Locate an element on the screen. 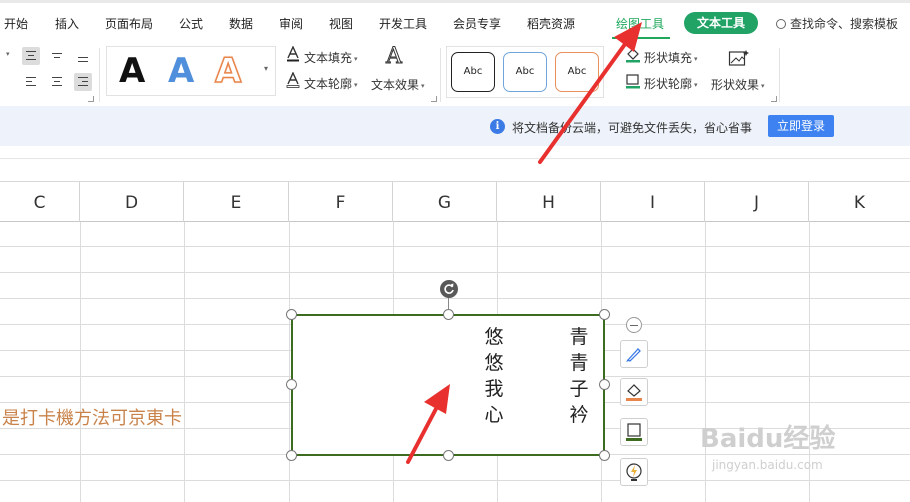 The height and width of the screenshot is (502, 910). title-bar-edge is located at coordinates (455, 1).